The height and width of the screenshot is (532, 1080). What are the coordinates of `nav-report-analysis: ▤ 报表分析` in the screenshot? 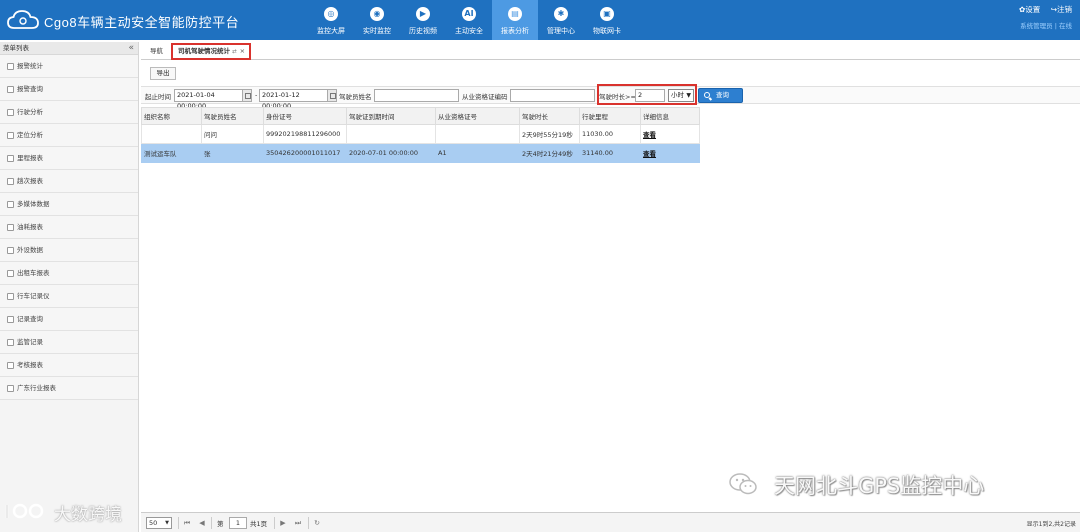 It's located at (515, 20).